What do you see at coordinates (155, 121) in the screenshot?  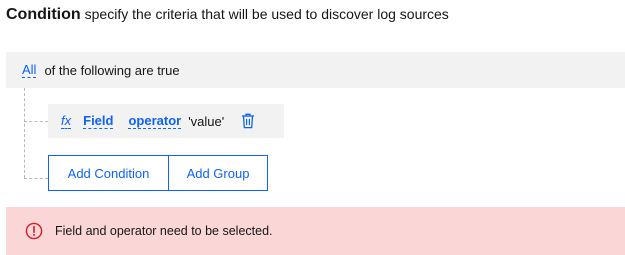 I see `operator-selector: operator` at bounding box center [155, 121].